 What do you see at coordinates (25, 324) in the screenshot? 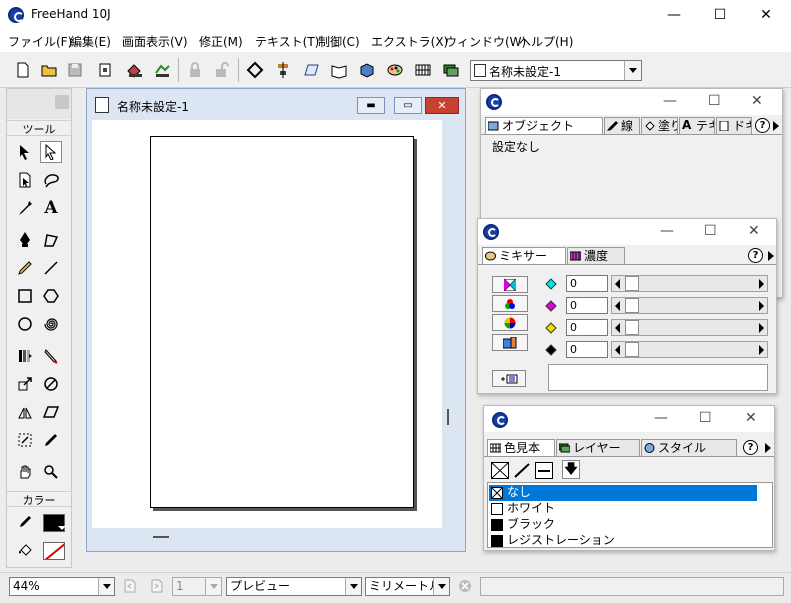
I see `ellipse-tool` at bounding box center [25, 324].